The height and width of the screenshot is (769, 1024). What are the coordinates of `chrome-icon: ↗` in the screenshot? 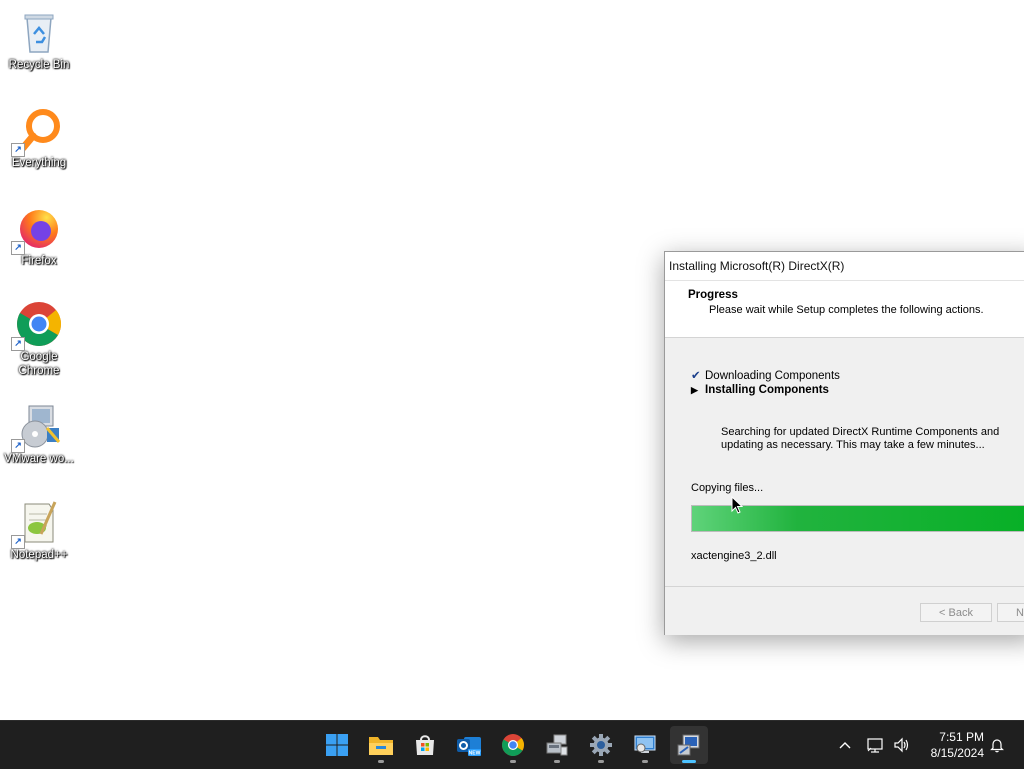 It's located at (37, 325).